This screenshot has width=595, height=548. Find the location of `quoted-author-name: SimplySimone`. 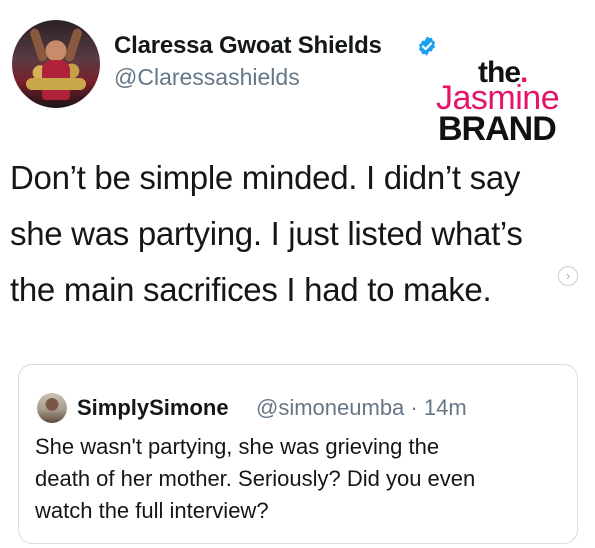

quoted-author-name: SimplySimone is located at coordinates (153, 407).